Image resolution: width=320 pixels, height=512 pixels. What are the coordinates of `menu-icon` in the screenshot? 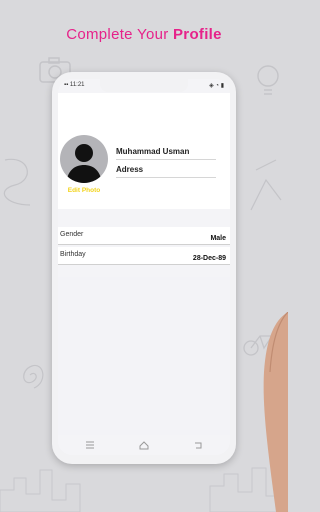 It's located at (90, 445).